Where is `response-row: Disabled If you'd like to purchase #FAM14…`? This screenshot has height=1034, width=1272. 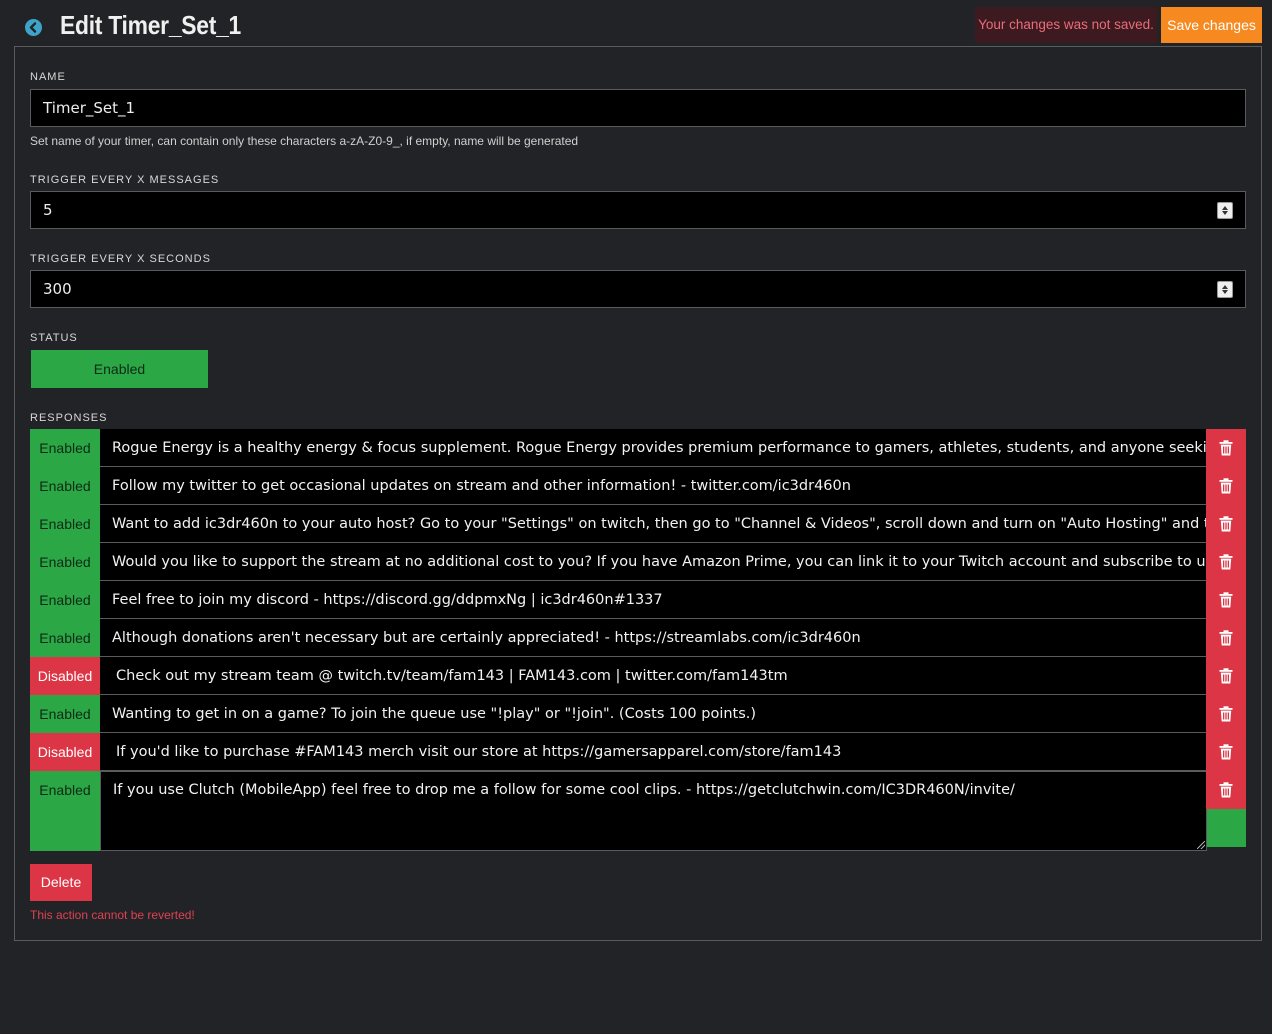 response-row: Disabled If you'd like to purchase #FAM14… is located at coordinates (638, 752).